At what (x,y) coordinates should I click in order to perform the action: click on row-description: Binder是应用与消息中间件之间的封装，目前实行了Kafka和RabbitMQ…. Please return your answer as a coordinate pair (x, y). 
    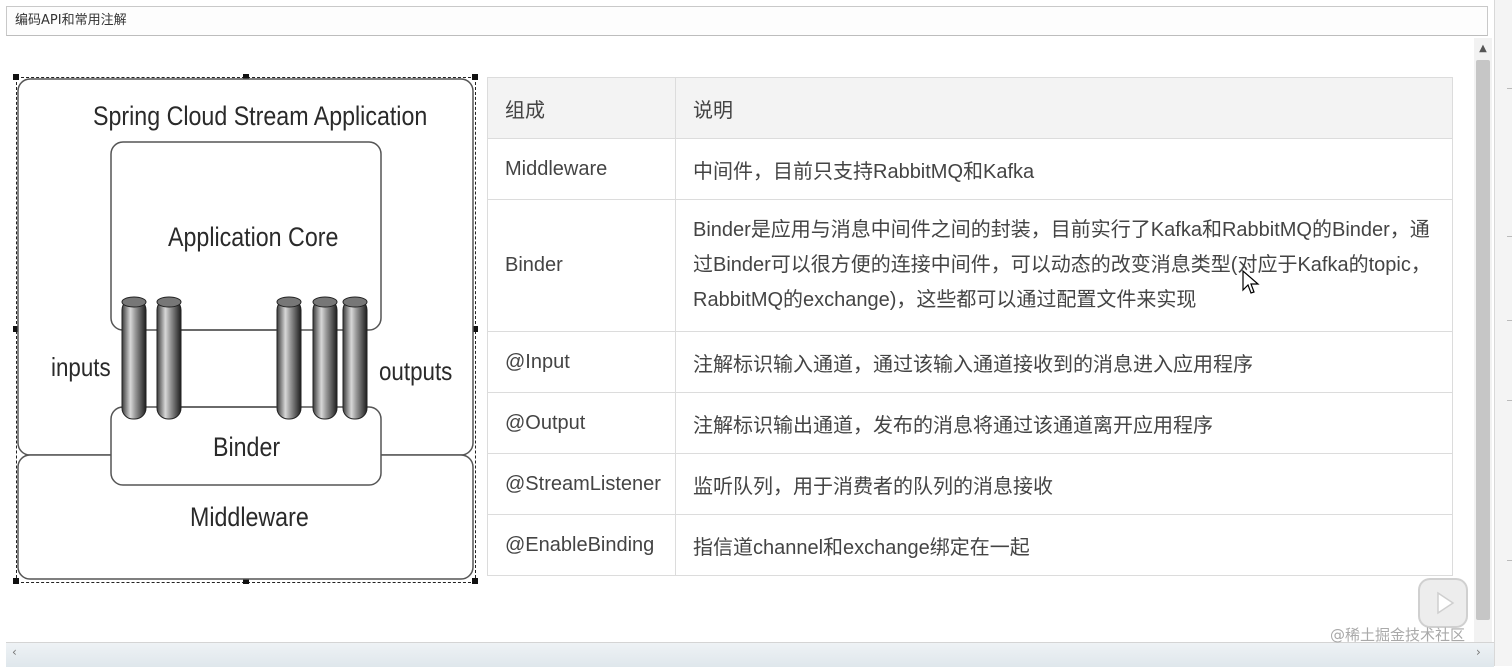
    Looking at the image, I should click on (1064, 265).